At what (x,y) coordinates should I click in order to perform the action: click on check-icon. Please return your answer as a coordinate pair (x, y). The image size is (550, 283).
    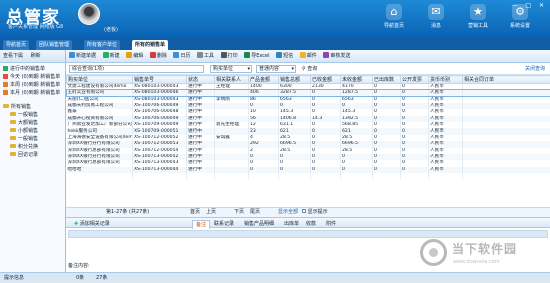
    Looking at the image, I should click on (326, 55).